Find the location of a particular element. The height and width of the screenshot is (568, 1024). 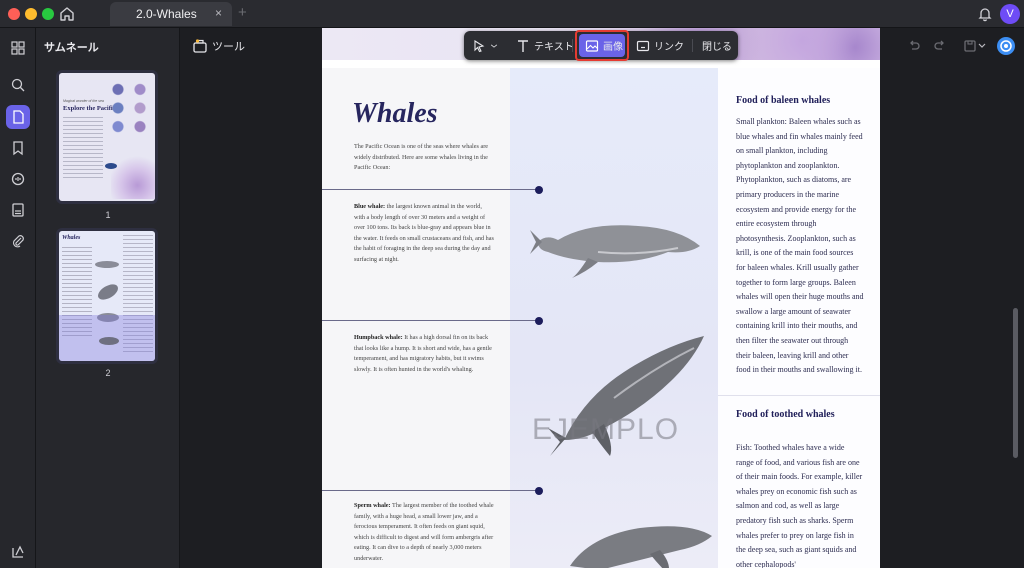

select-tool-button is located at coordinates (487, 45).